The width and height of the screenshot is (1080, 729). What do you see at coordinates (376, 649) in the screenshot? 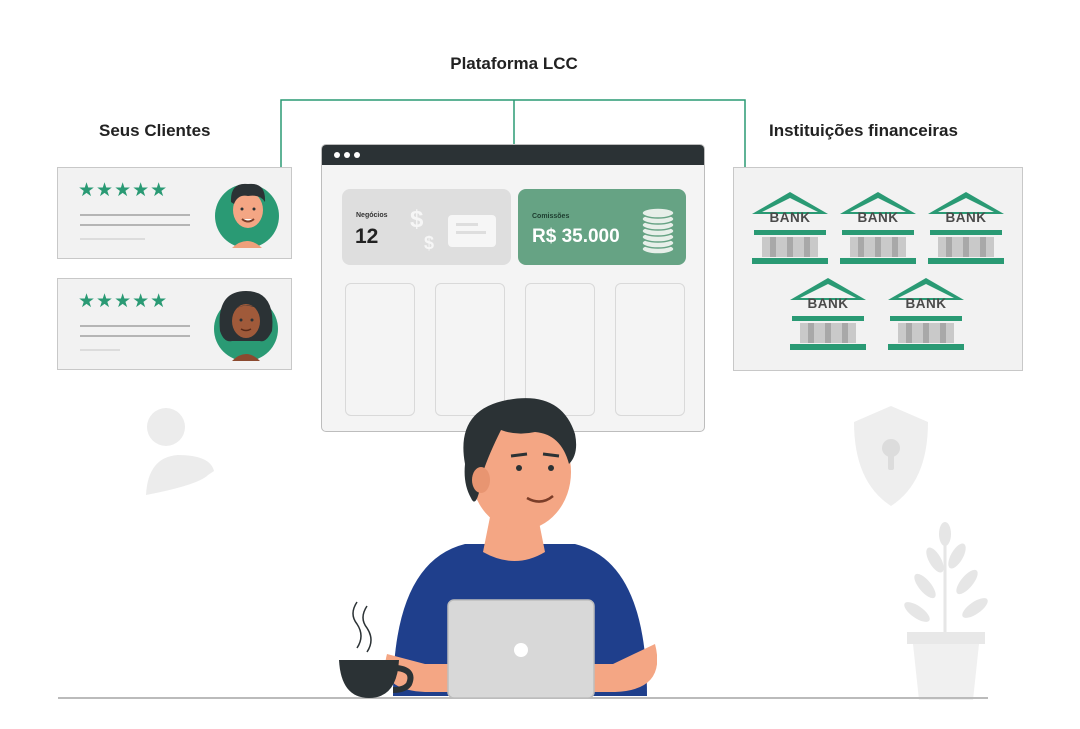
I see `coffee-mug-icon` at bounding box center [376, 649].